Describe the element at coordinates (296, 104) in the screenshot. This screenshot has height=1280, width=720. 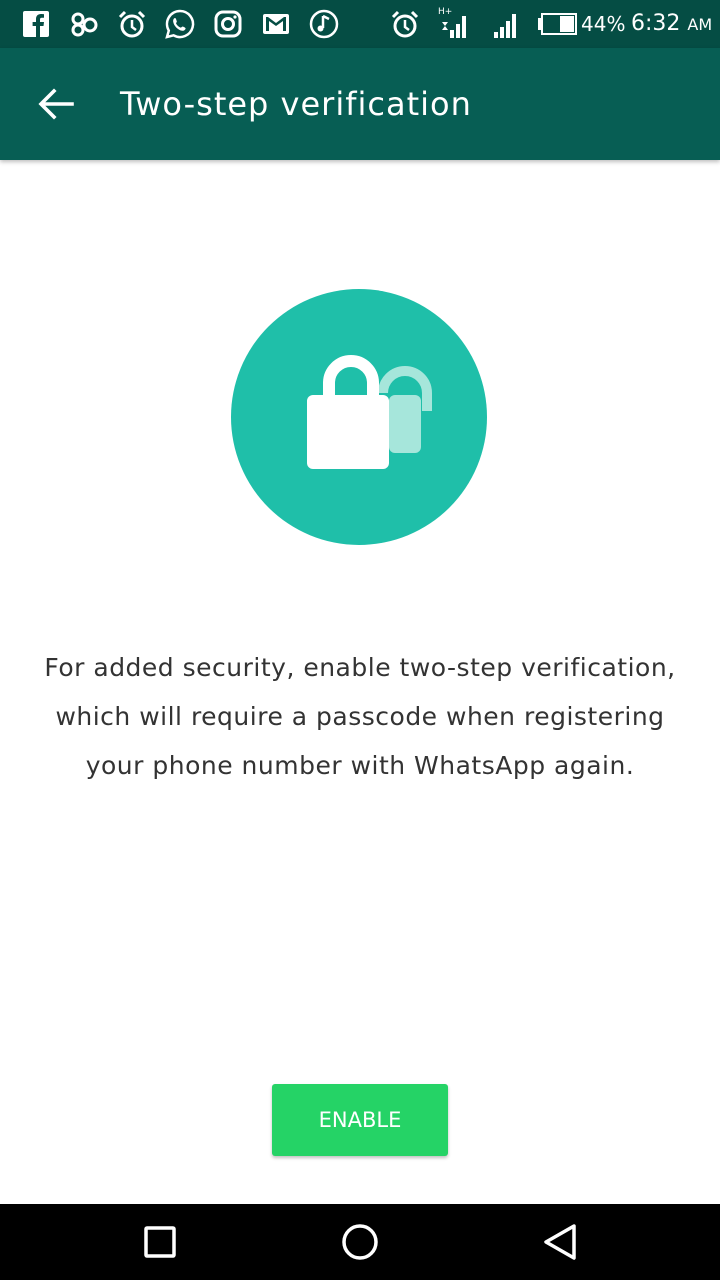
I see `page-title: Two-step verification` at that location.